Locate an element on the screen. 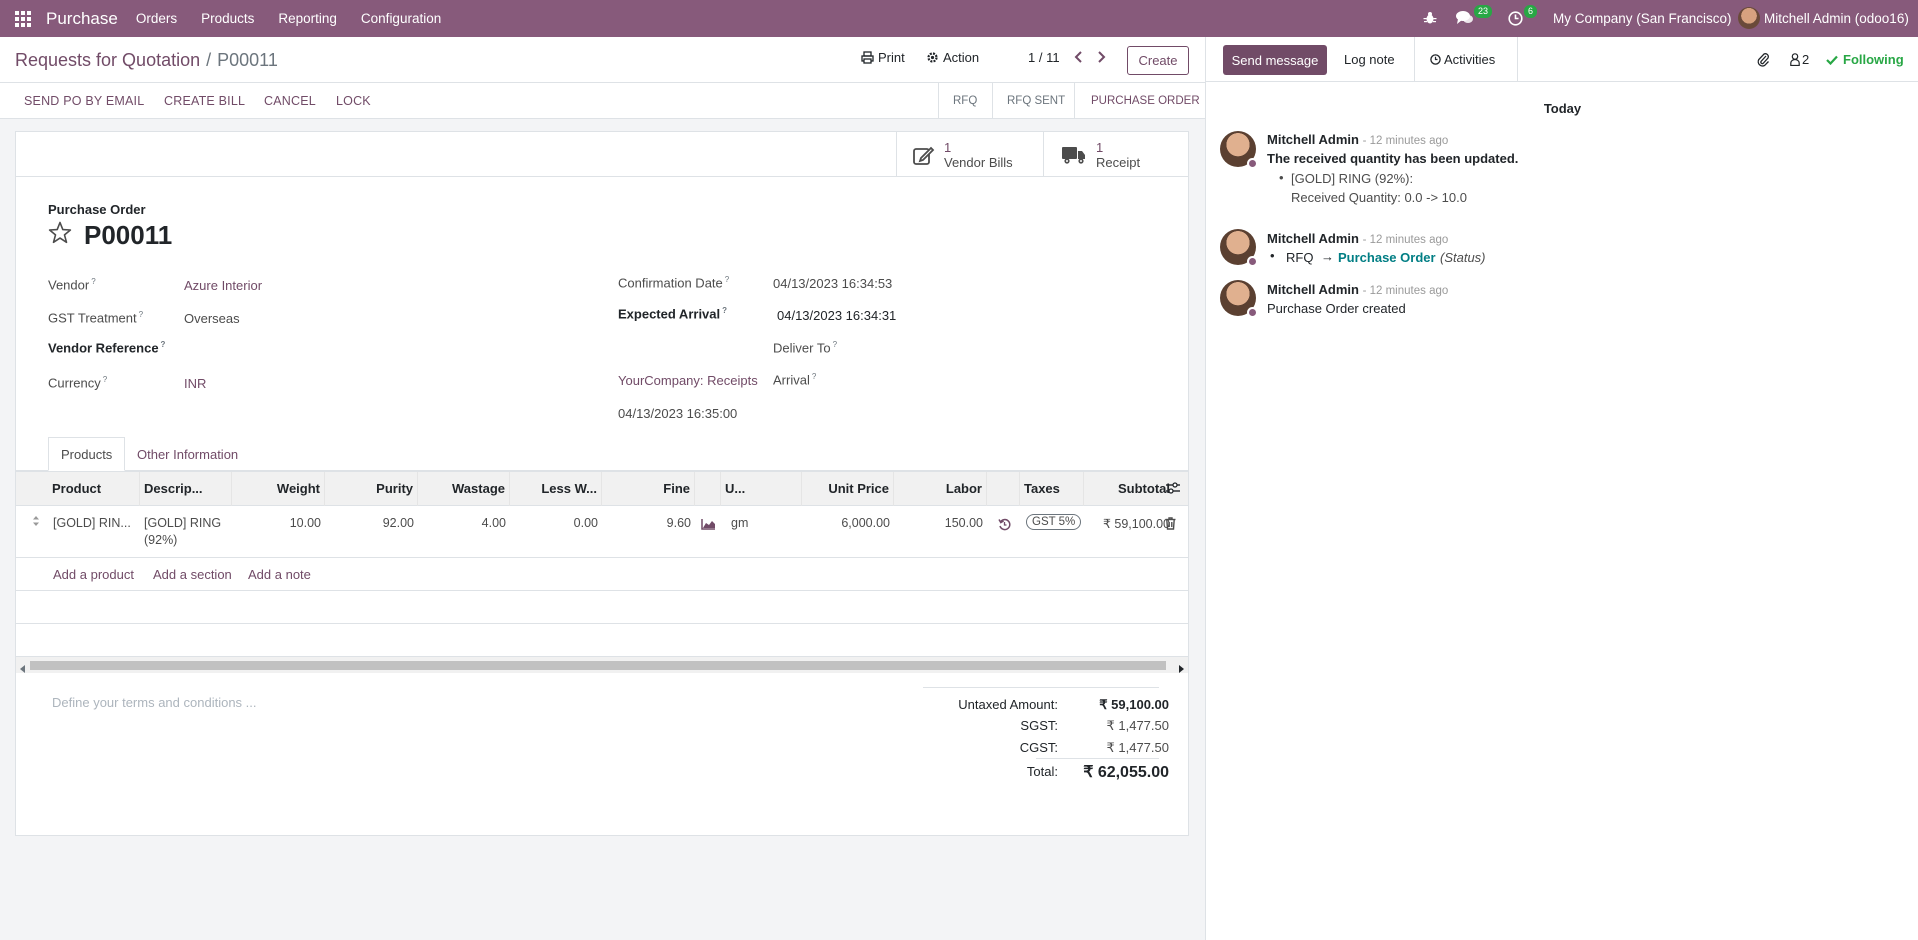 This screenshot has height=940, width=1918. user-menu: Mitchell Admin (odoo16) is located at coordinates (1836, 18).